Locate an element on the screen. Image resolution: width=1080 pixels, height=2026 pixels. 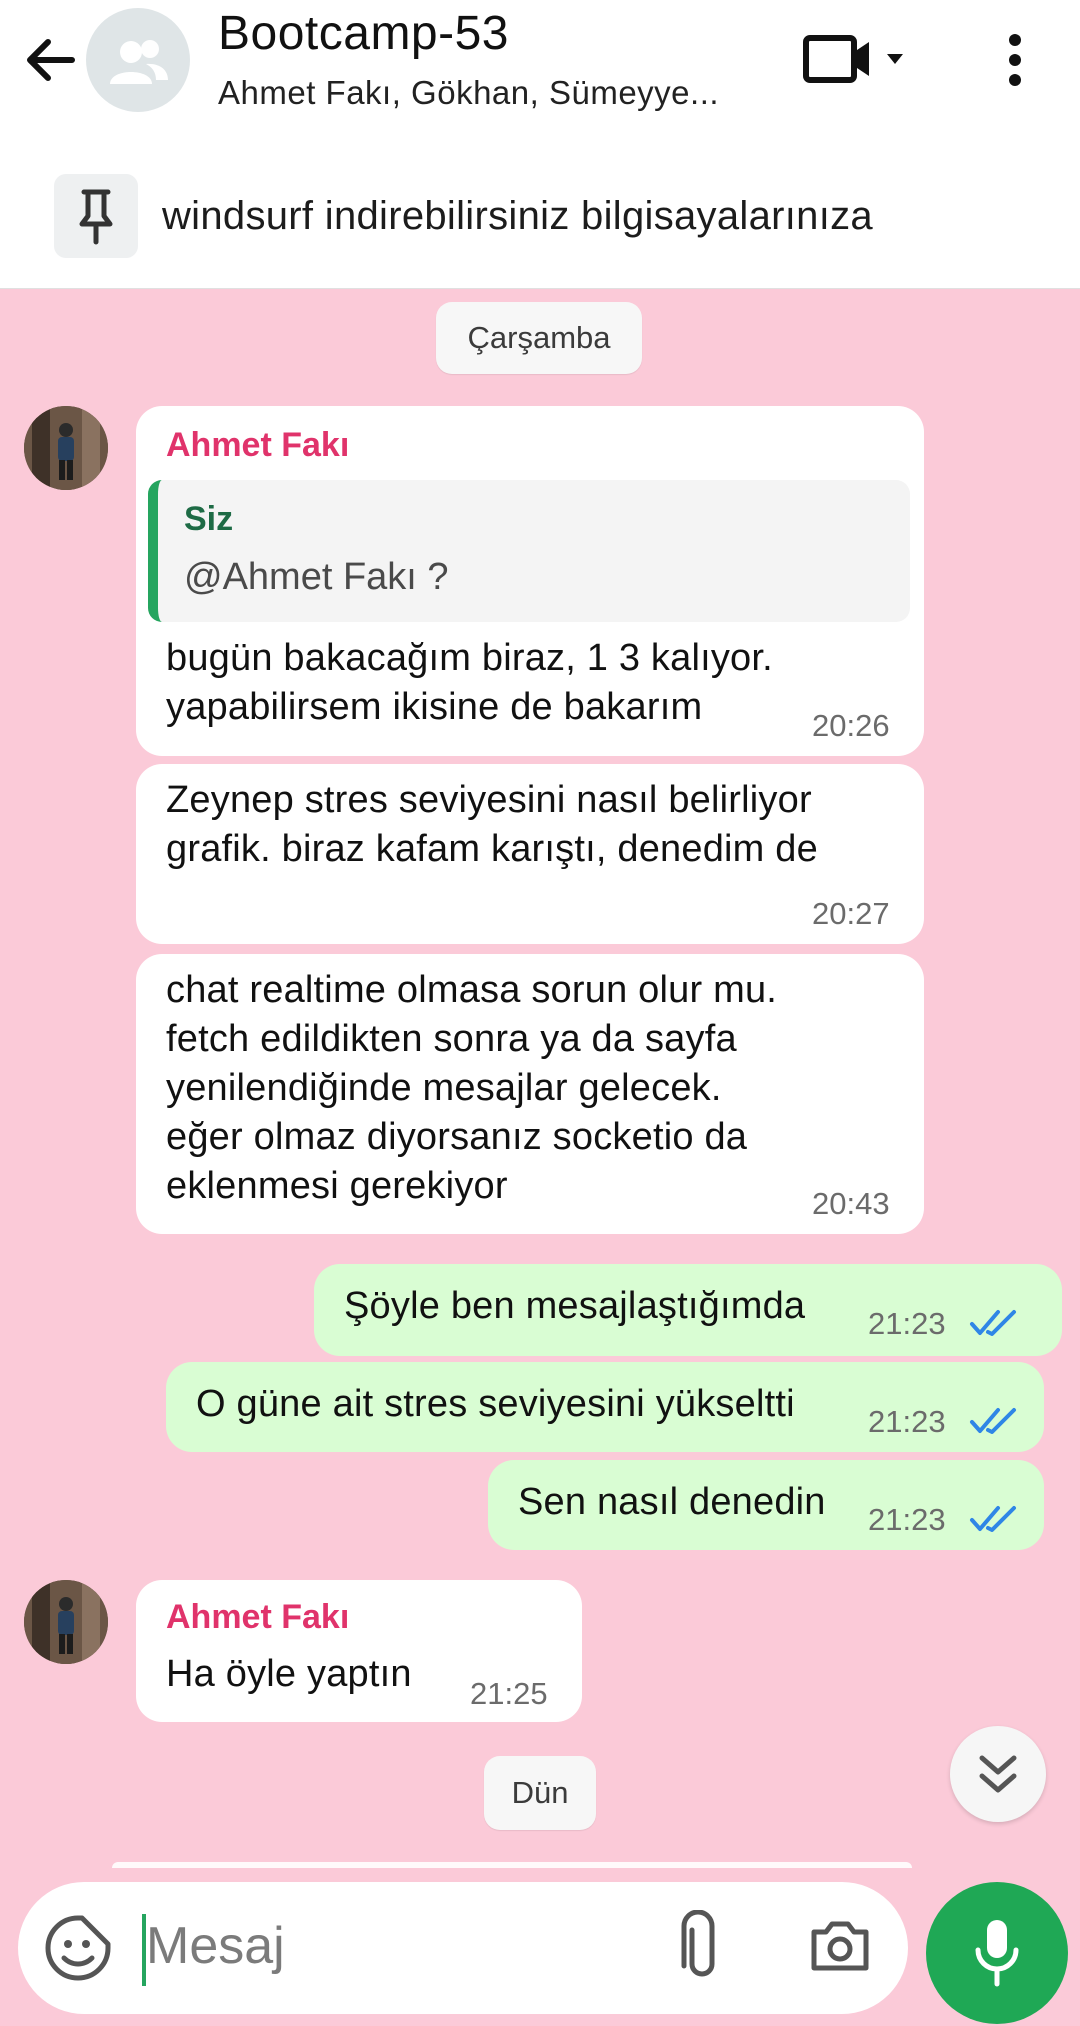
message-time: 21:25 is located at coordinates (509, 1693).